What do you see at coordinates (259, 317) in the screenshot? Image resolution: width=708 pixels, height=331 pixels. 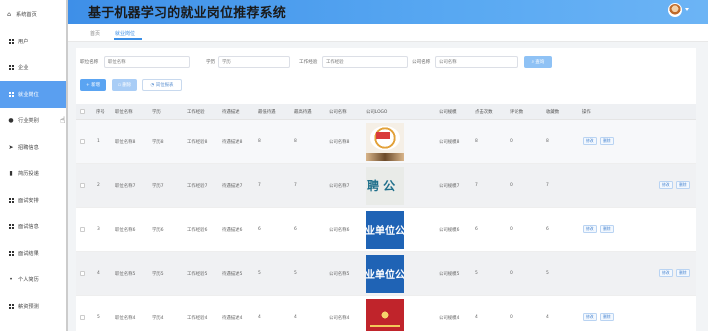 I see `cell-min-pay: 4` at bounding box center [259, 317].